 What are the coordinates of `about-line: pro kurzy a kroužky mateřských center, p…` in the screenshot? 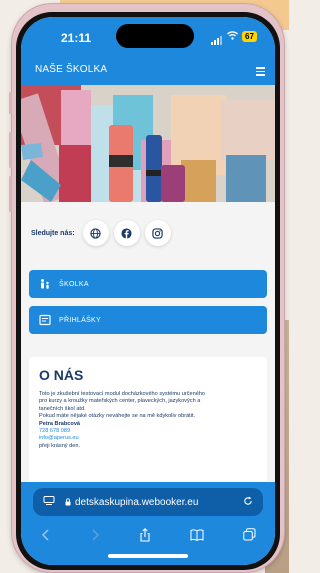 It's located at (120, 401).